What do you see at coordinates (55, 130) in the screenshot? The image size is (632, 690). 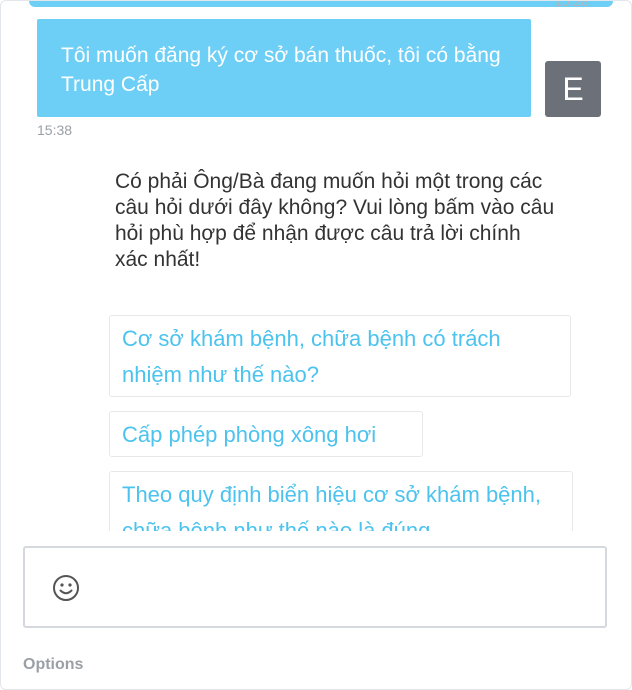 I see `user-message-time: 15:38` at bounding box center [55, 130].